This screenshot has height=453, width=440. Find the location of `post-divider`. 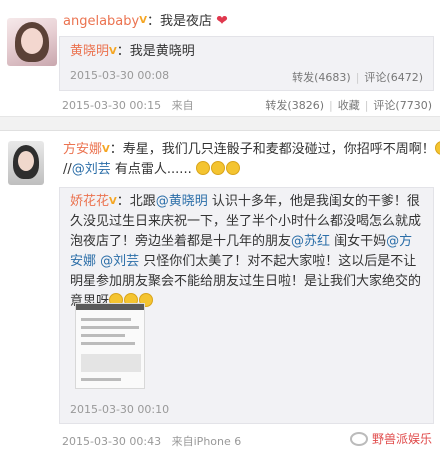

post-divider is located at coordinates (220, 124).